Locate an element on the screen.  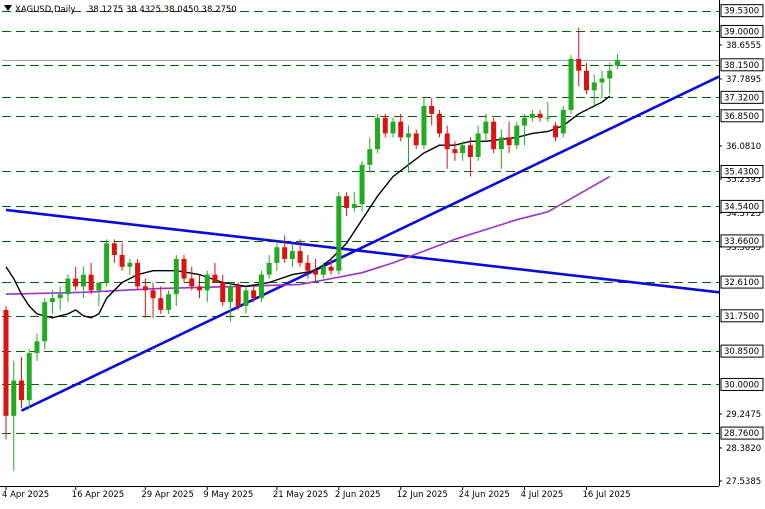
level-tag-label-0: 39.5300 is located at coordinates (741, 12).